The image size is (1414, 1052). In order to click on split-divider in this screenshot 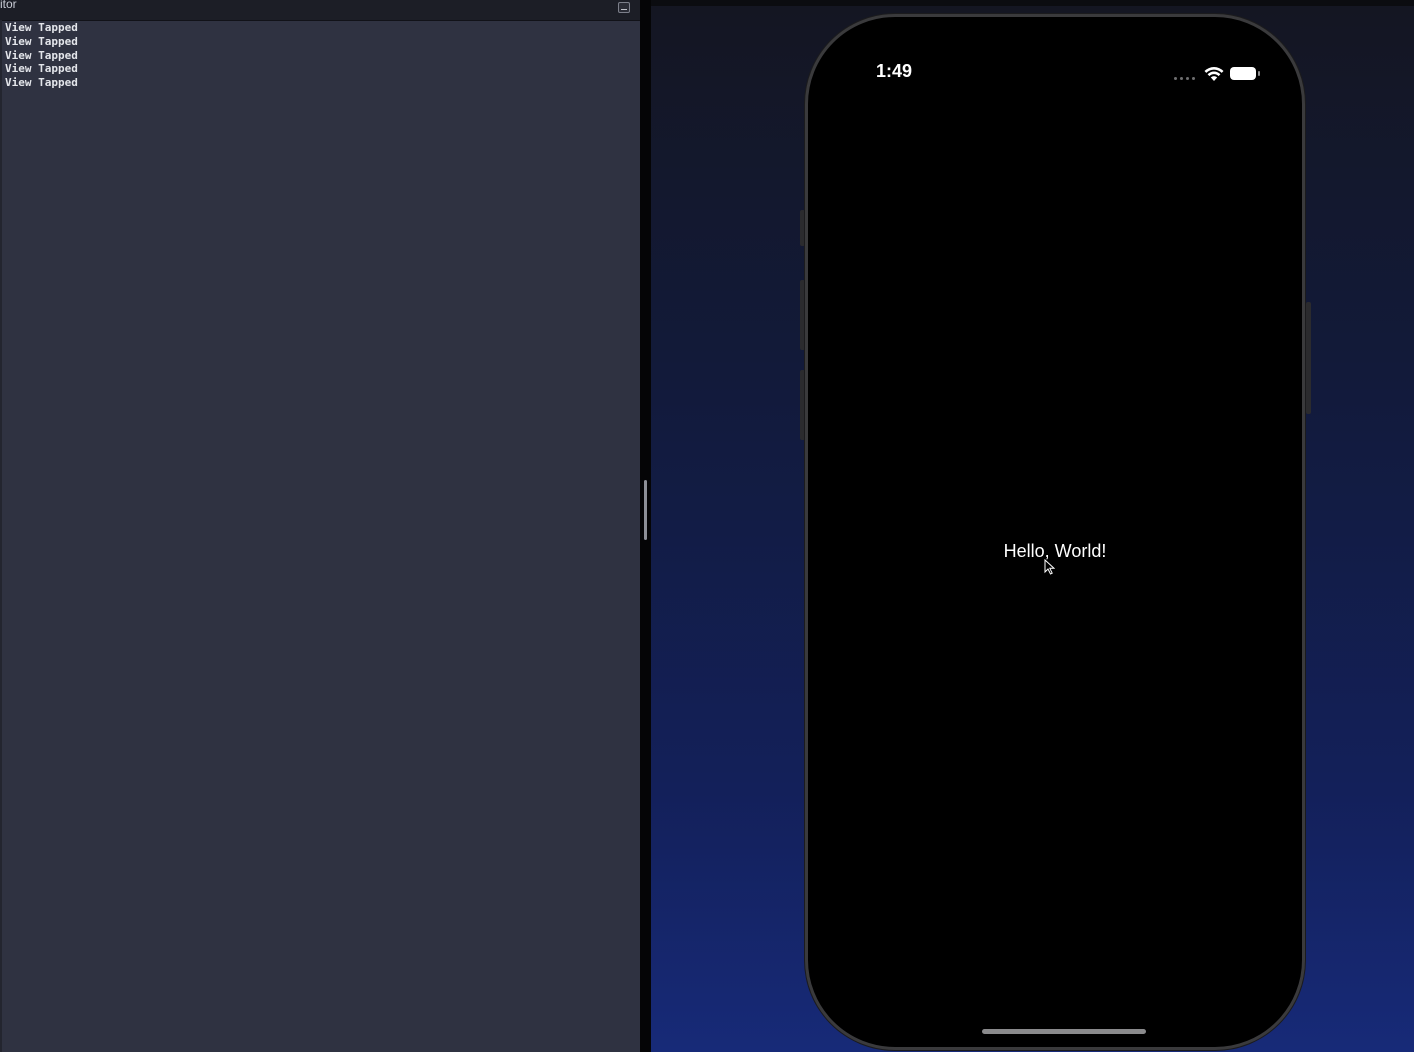, I will do `click(645, 526)`.